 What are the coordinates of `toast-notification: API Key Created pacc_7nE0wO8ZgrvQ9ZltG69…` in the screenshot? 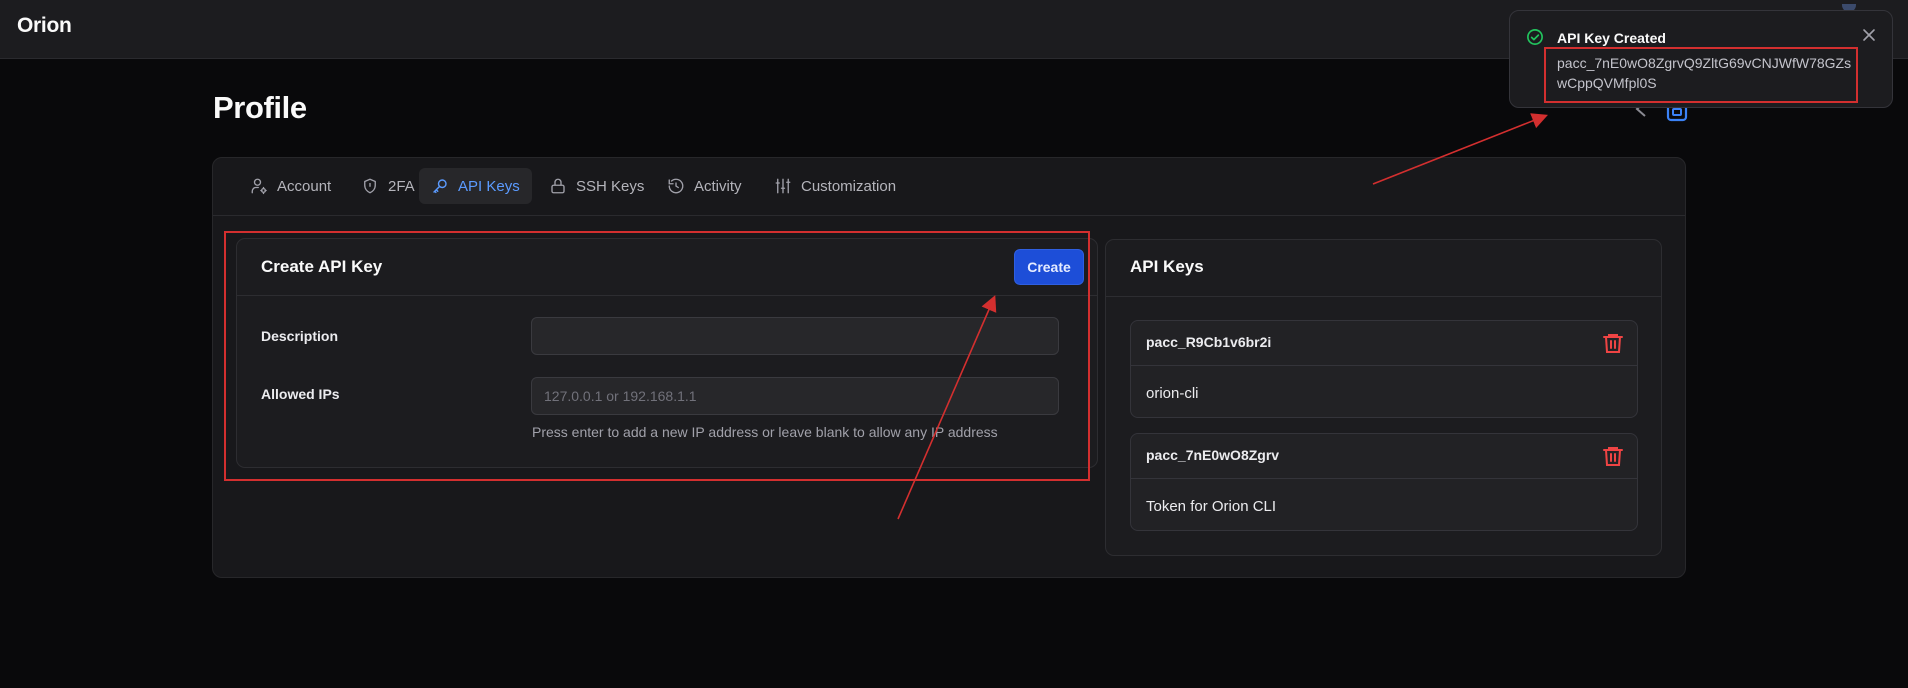 It's located at (1701, 59).